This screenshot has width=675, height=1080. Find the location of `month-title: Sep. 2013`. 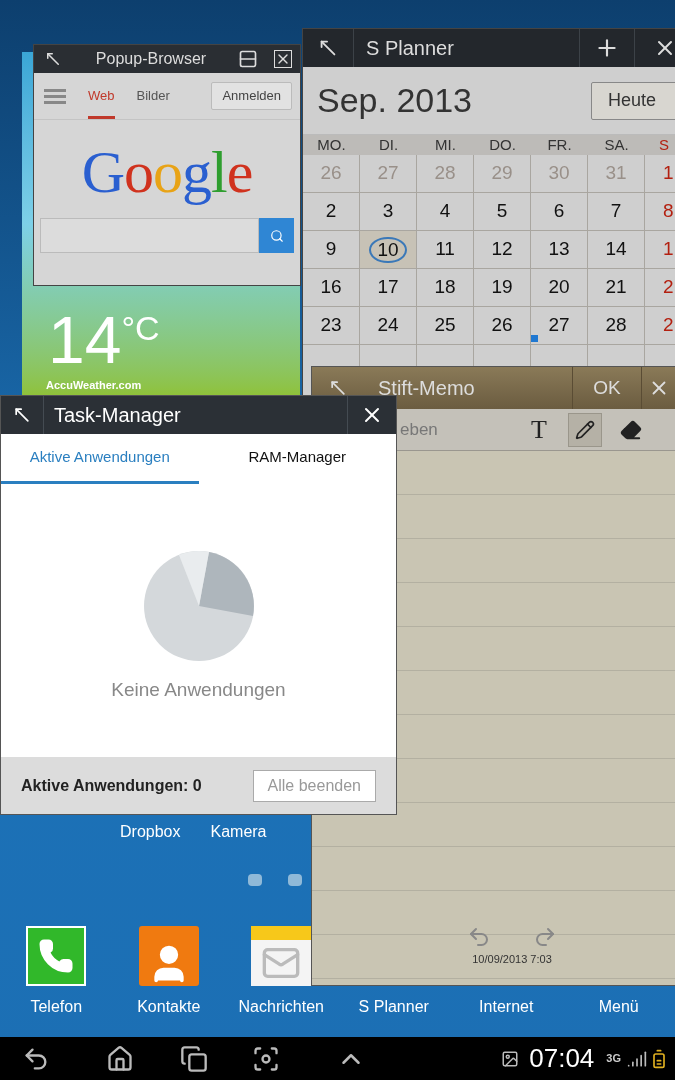

month-title: Sep. 2013 is located at coordinates (395, 100).